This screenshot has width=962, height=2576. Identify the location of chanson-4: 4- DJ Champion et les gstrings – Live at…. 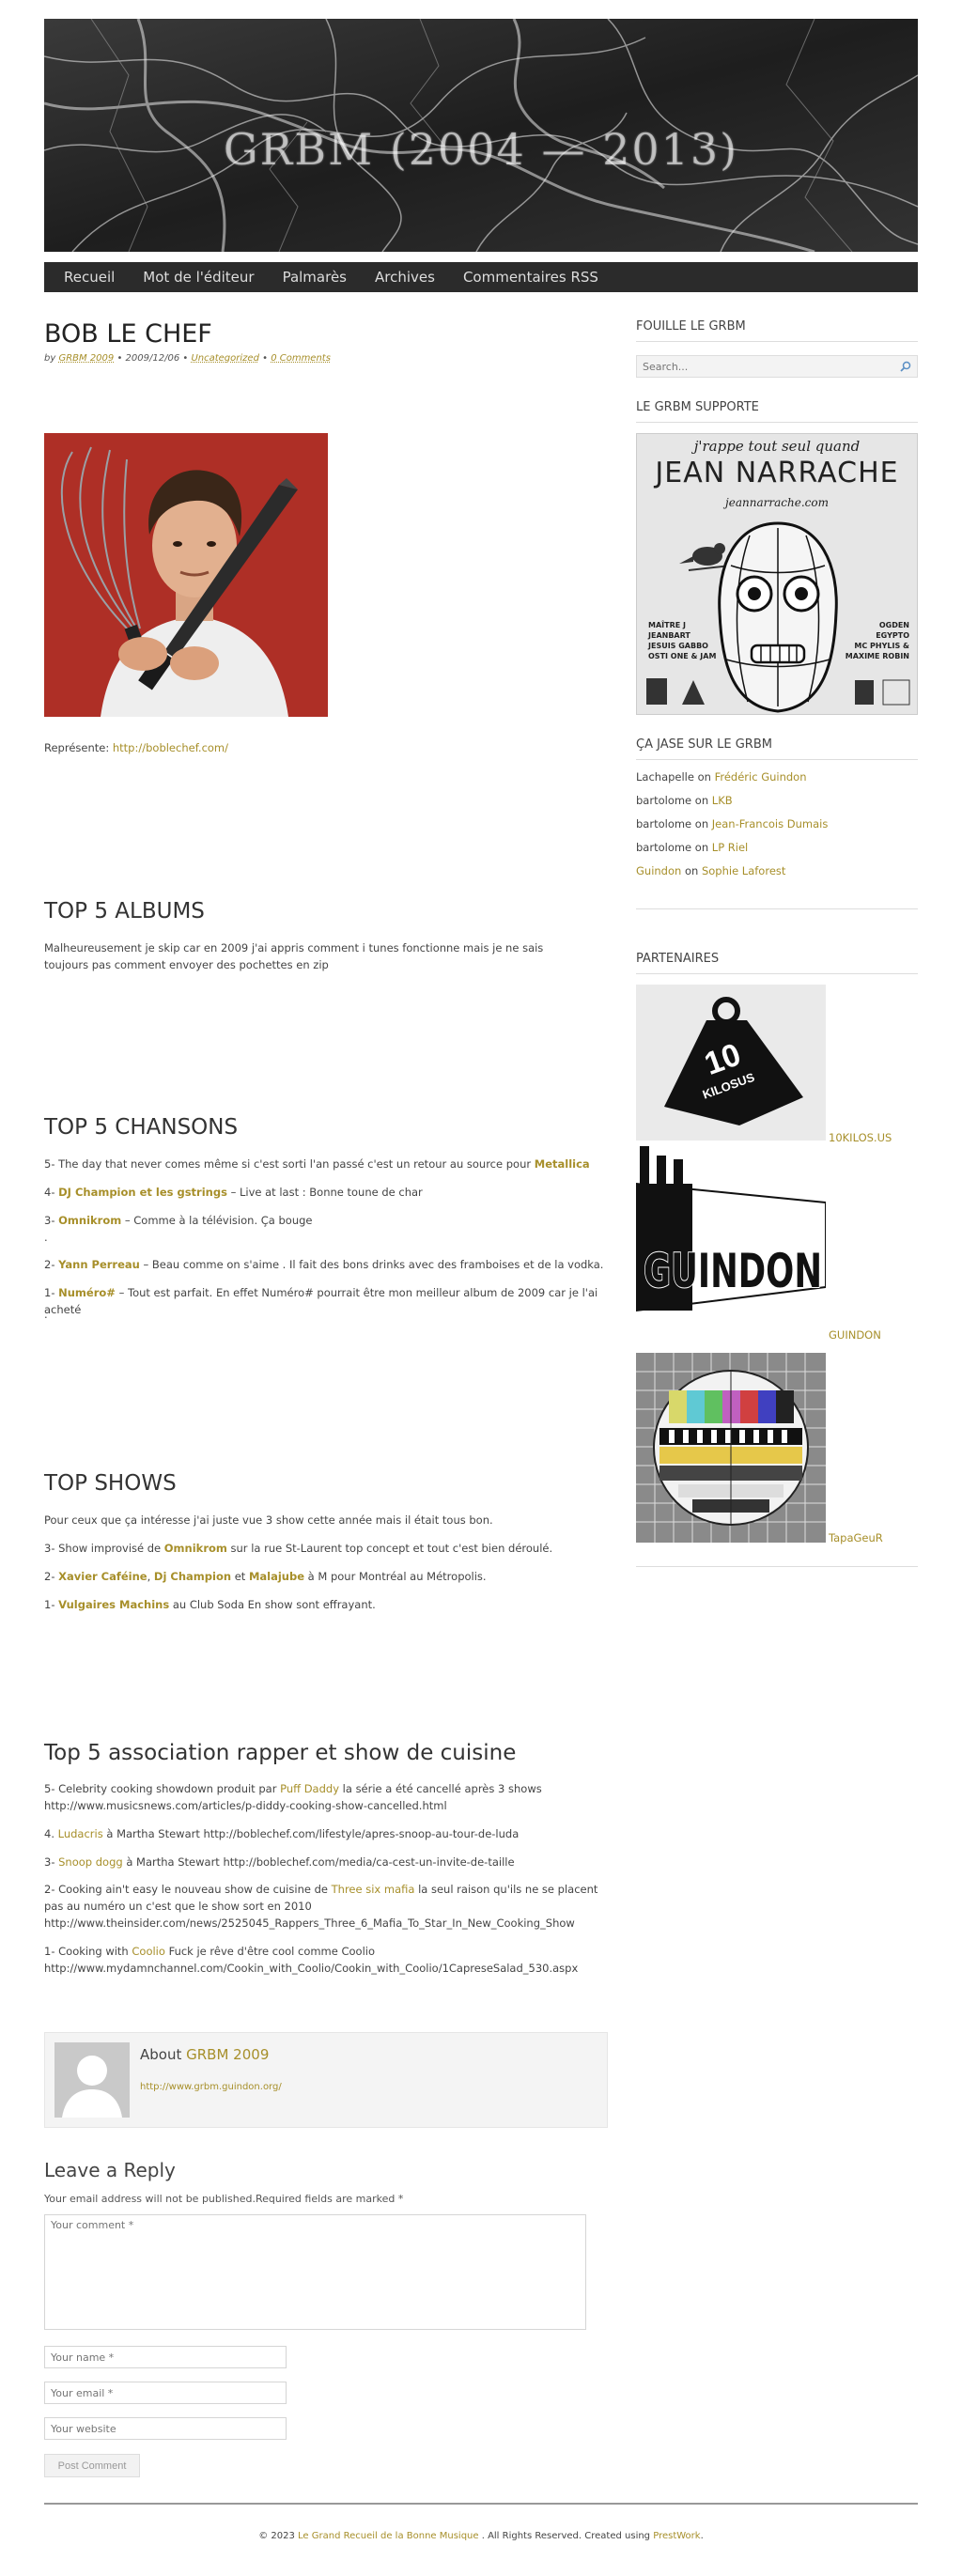
(336, 1193).